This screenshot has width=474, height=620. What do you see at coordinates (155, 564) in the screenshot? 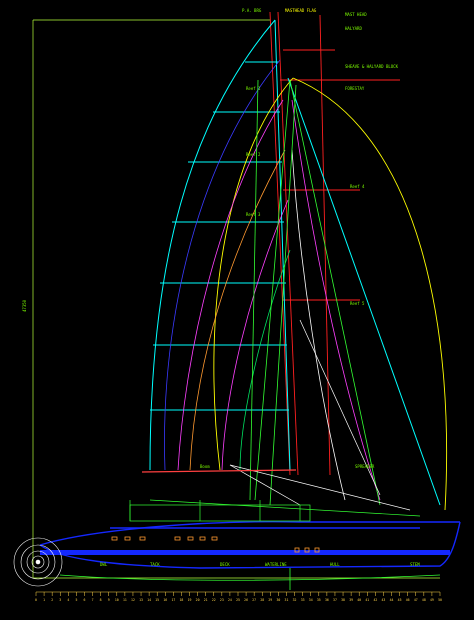
I see `label-tack: TACK` at bounding box center [155, 564].